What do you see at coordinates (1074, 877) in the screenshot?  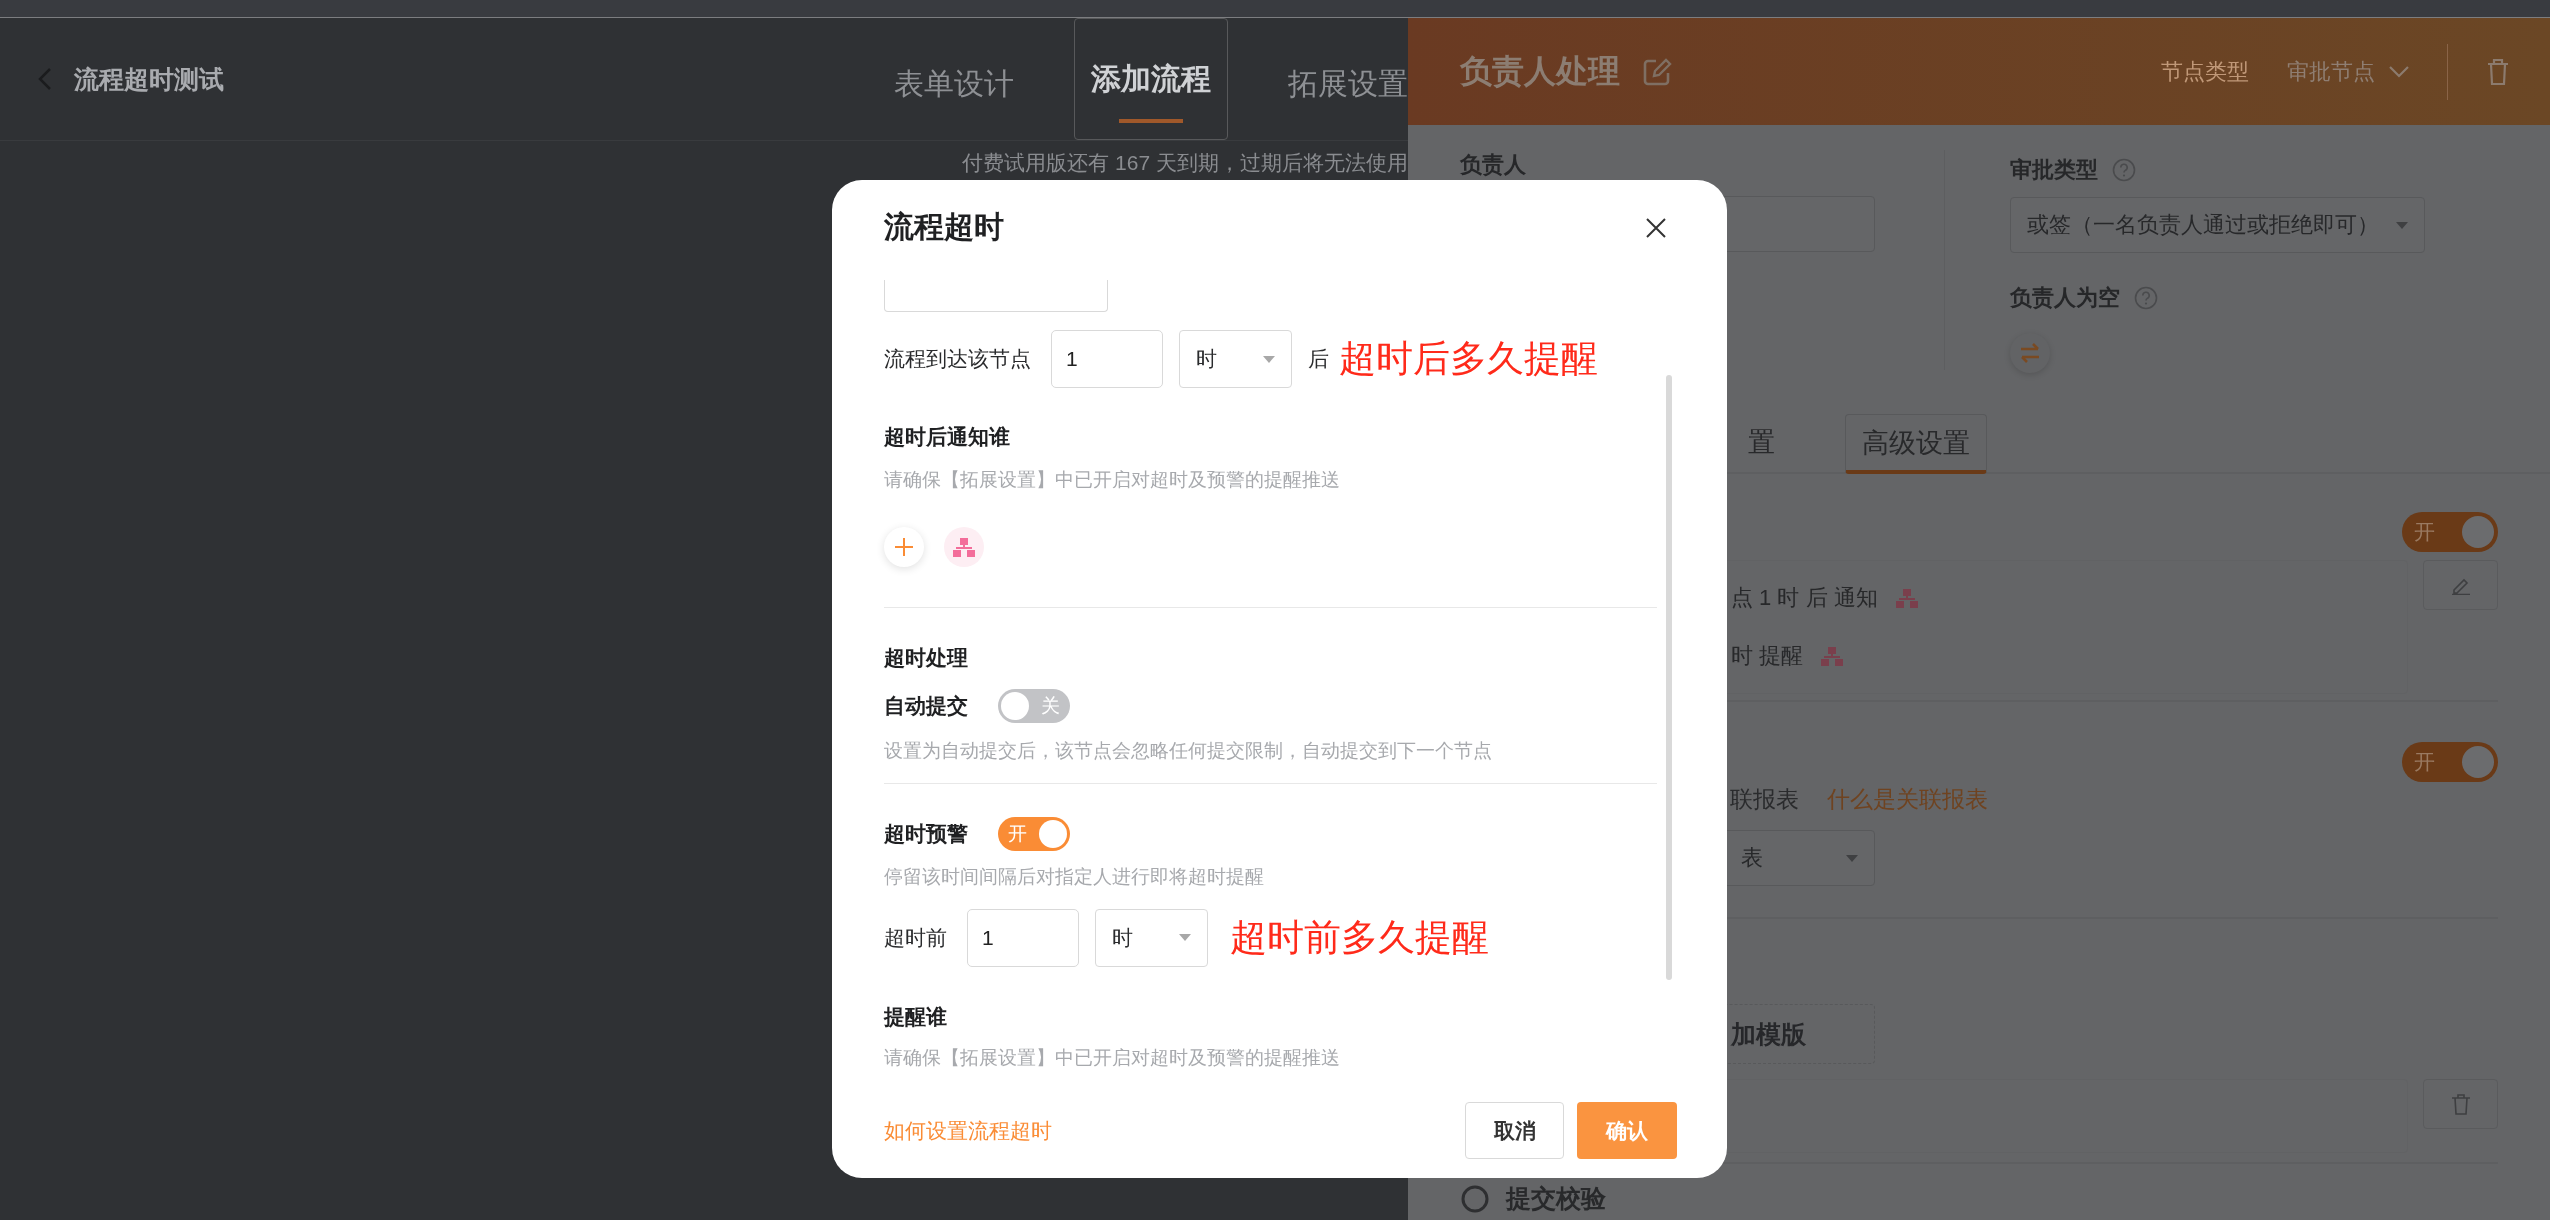 I see `hint-text: 停留该时间间隔后对指定人进行即将超时提醒` at bounding box center [1074, 877].